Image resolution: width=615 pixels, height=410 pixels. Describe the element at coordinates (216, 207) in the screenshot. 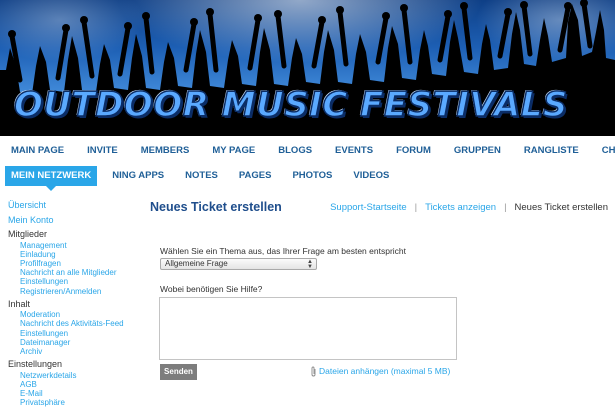

I see `page-title: Neues Ticket erstellen` at that location.